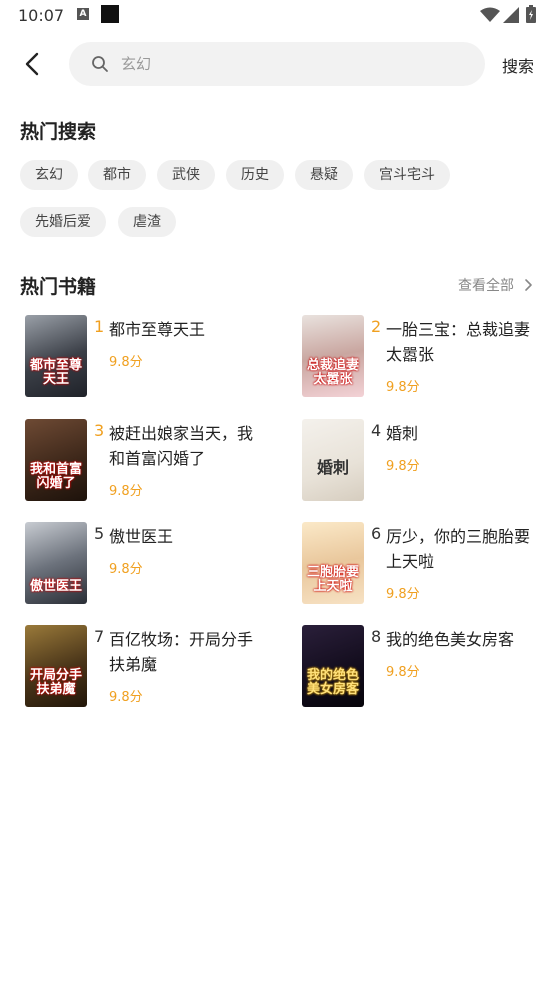 This screenshot has height=984, width=554. What do you see at coordinates (99, 326) in the screenshot?
I see `book-rank: 1` at bounding box center [99, 326].